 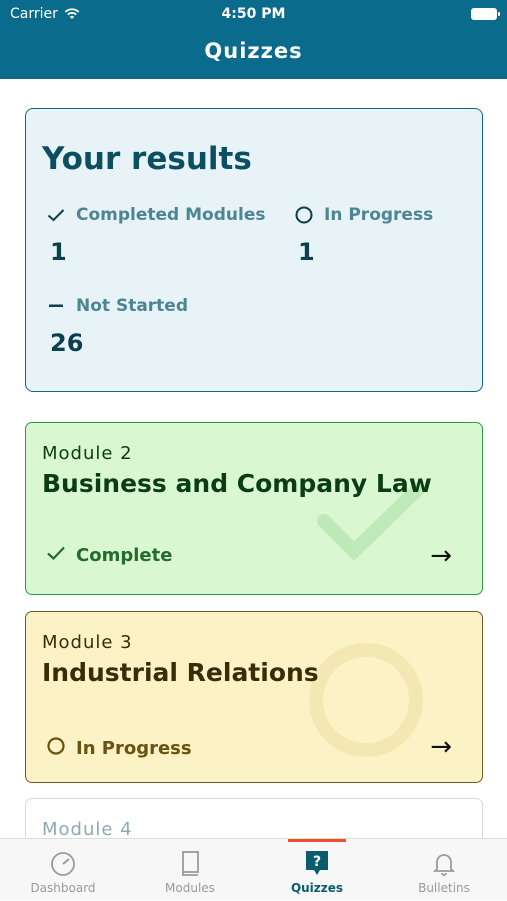 What do you see at coordinates (87, 828) in the screenshot?
I see `module-number: Module 4` at bounding box center [87, 828].